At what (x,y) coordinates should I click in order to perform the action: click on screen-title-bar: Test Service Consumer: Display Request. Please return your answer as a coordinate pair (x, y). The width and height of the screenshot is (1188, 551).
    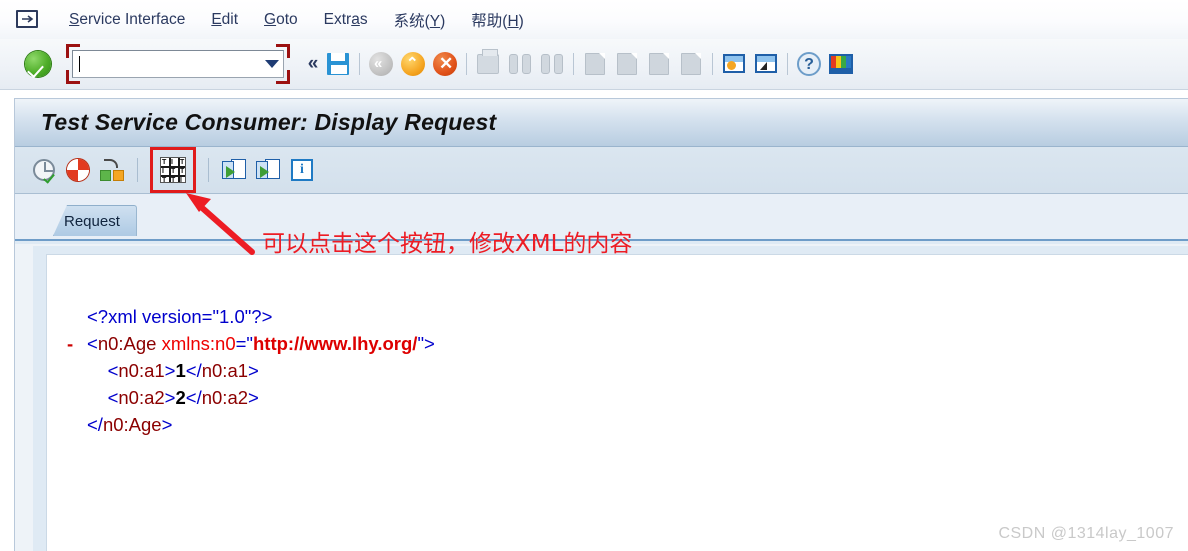
    Looking at the image, I should click on (601, 123).